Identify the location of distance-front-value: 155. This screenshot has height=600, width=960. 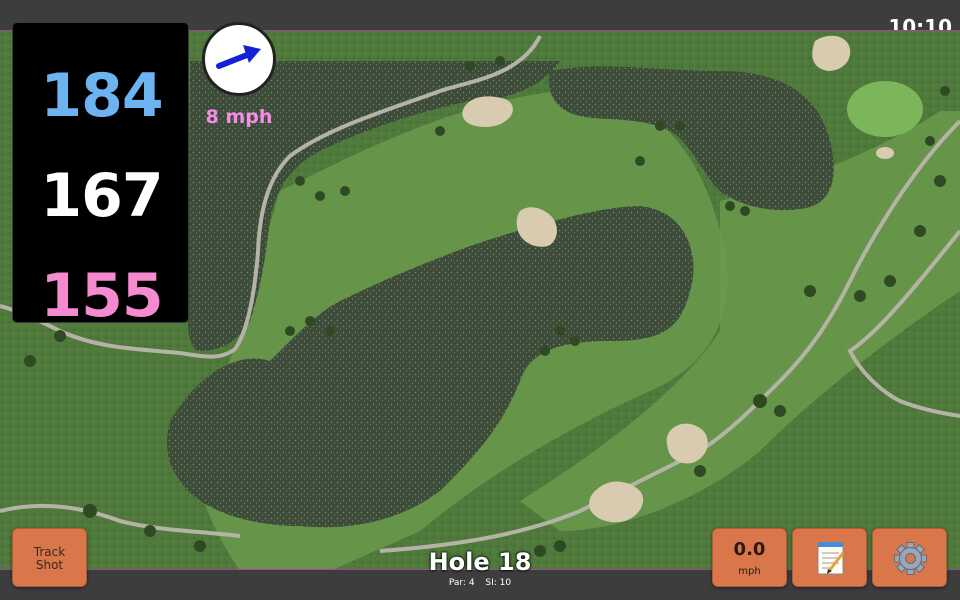
(101, 296).